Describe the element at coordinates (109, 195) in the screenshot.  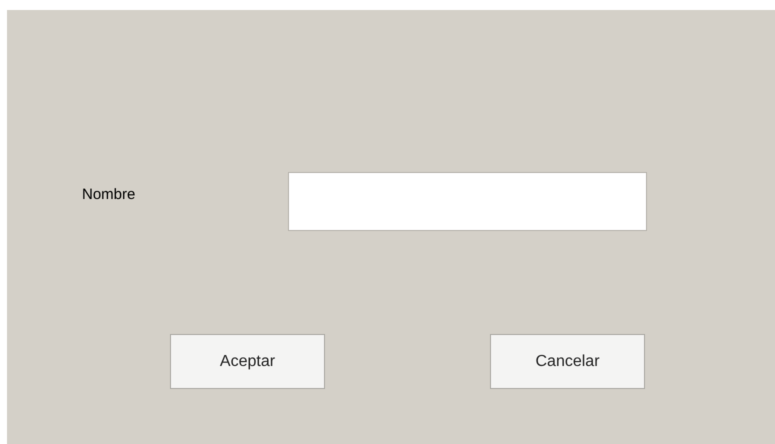
I see `field-label: Nombre` at that location.